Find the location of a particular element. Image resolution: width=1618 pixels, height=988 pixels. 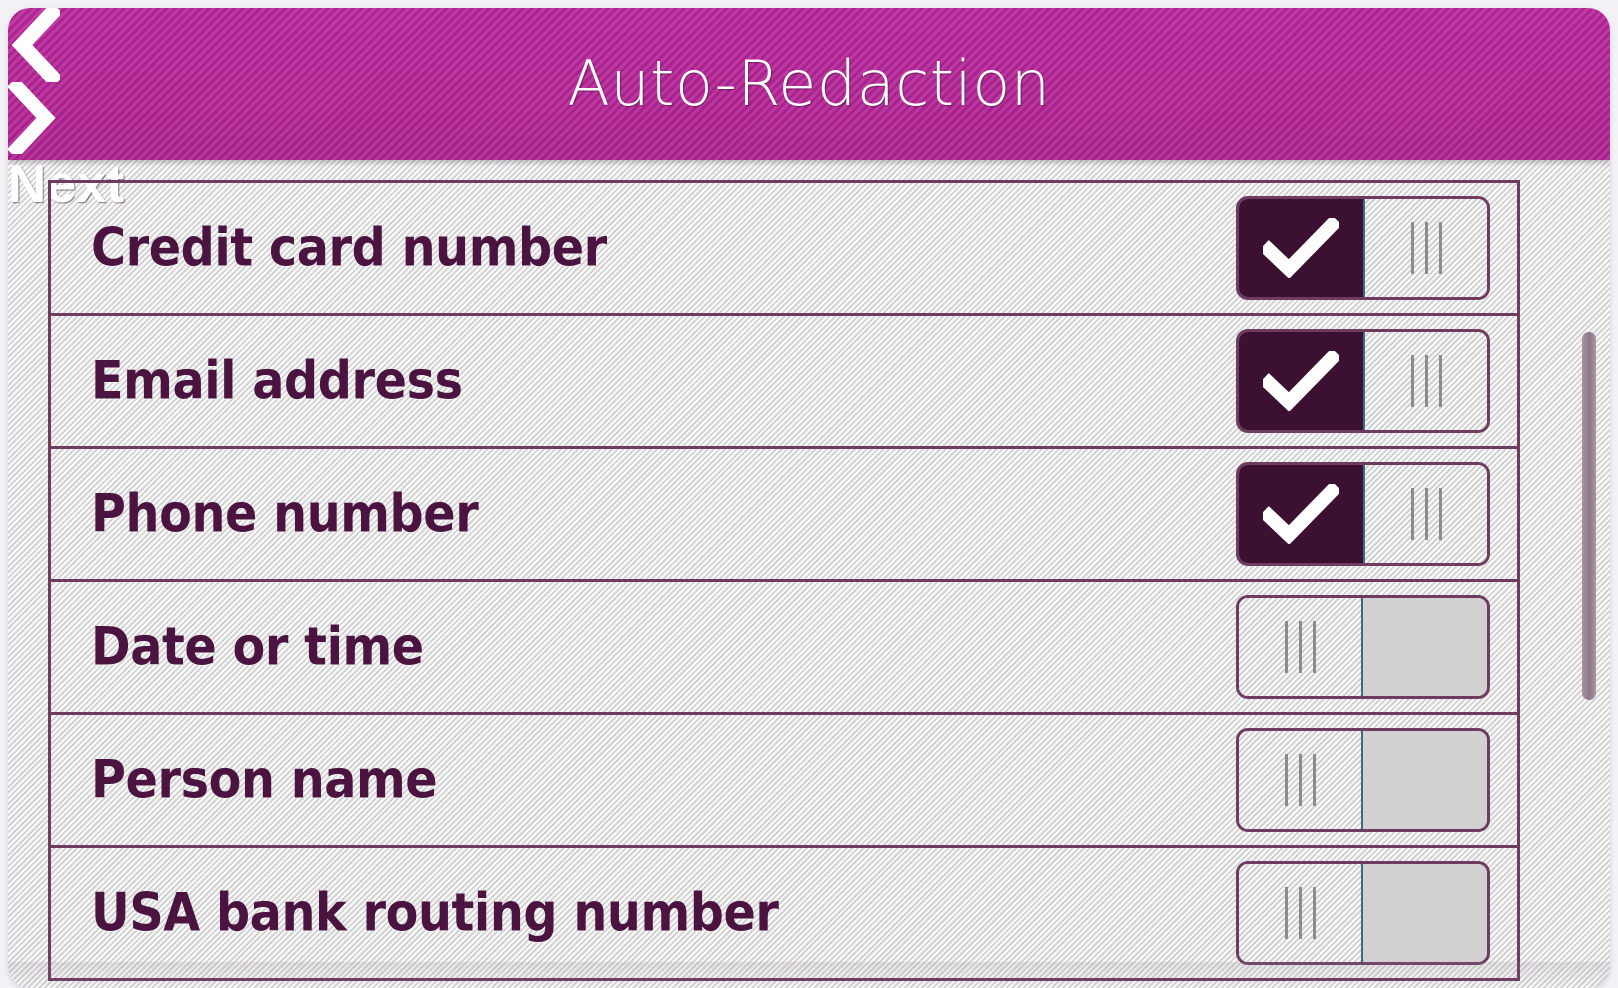

chevron-left-icon is located at coordinates (78, 45).